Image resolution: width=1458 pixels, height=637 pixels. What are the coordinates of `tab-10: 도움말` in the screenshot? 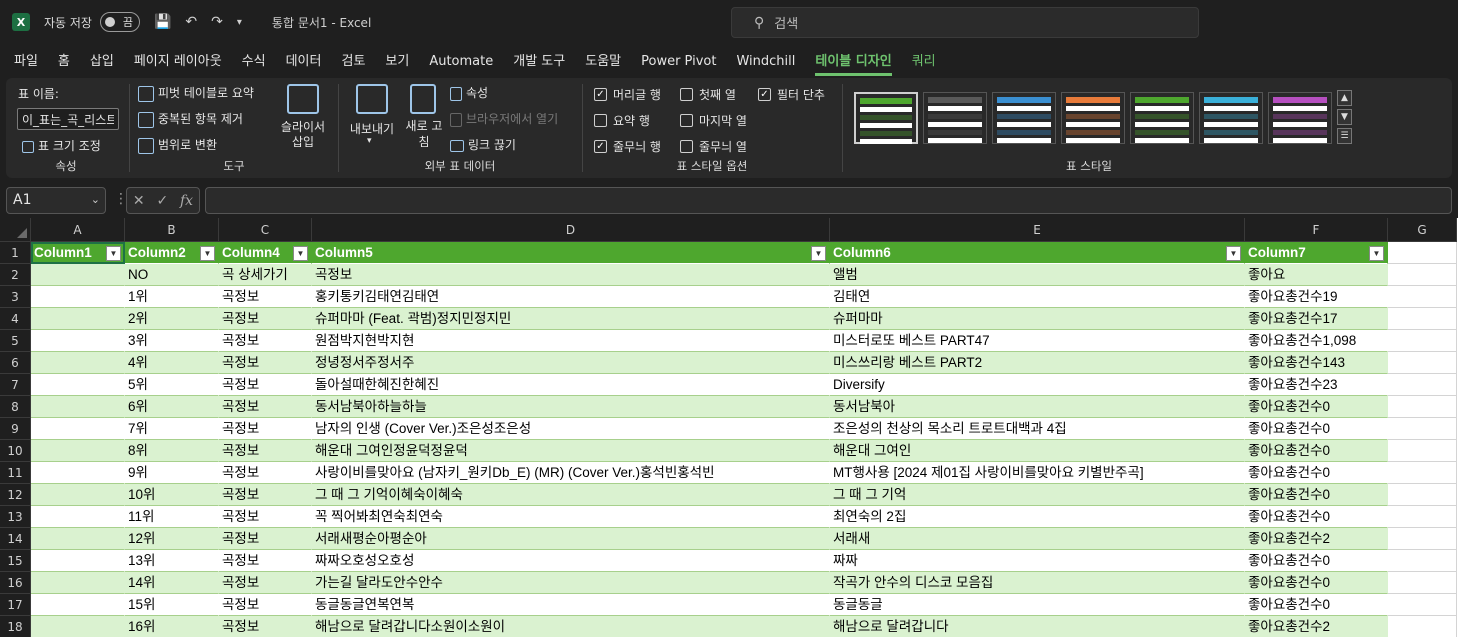 It's located at (603, 62).